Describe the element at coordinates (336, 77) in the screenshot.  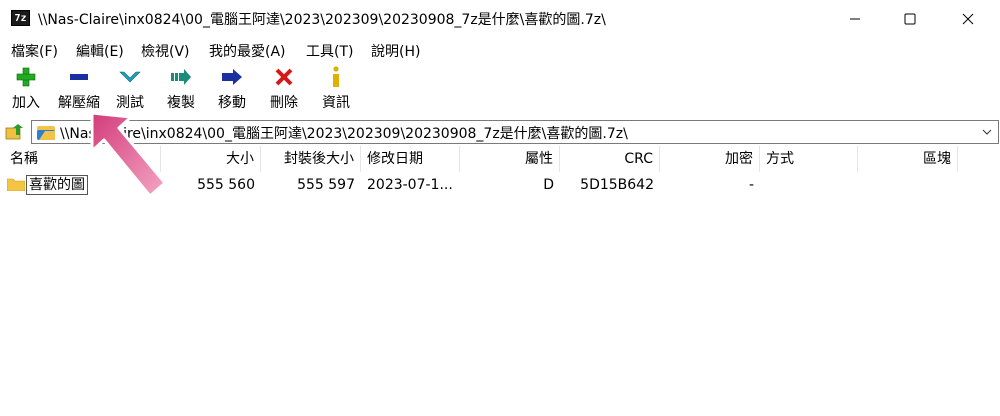
I see `info-icon` at that location.